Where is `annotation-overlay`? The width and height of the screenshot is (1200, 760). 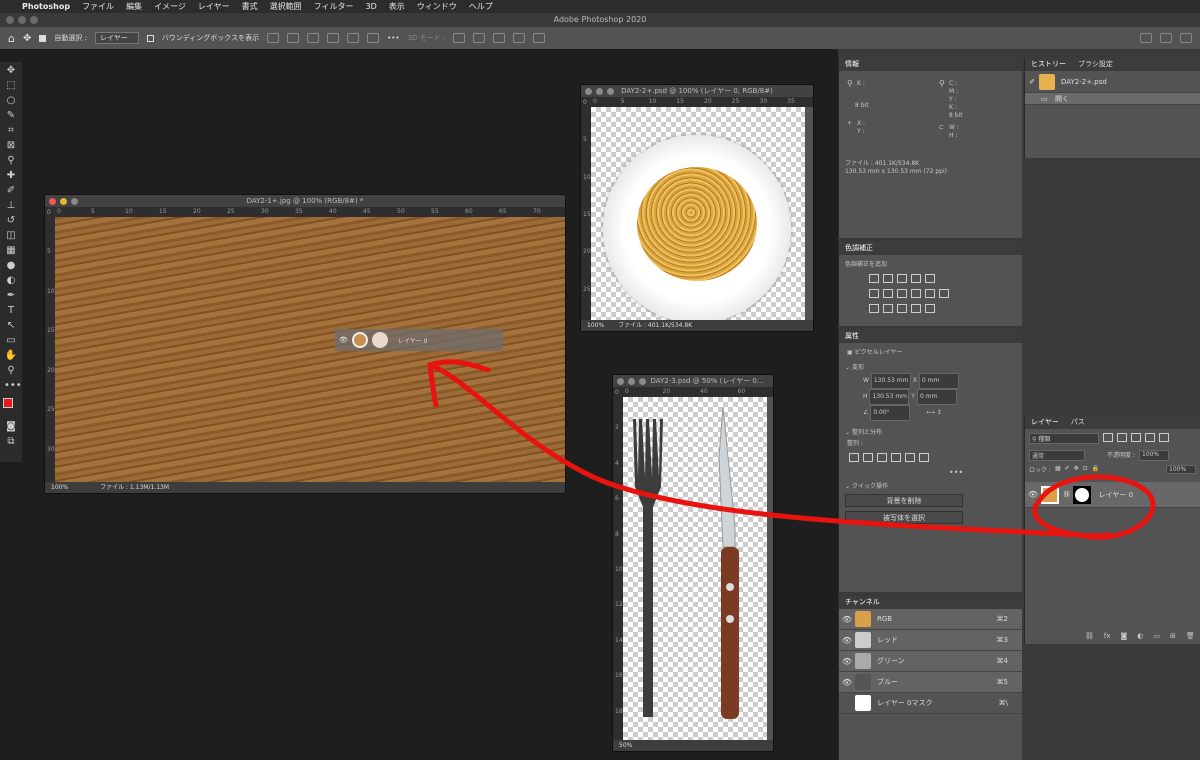 annotation-overlay is located at coordinates (791, 449).